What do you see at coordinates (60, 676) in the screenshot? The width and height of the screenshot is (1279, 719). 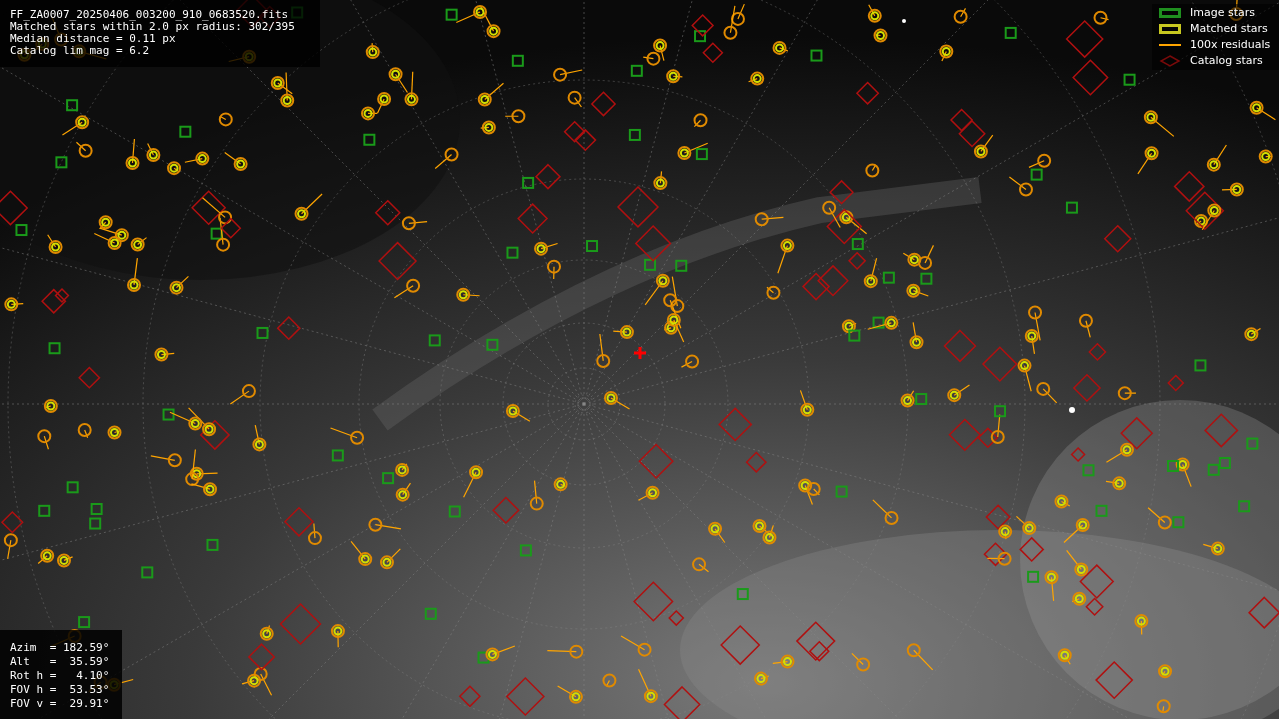 I see `pointing-text: Rot h = 4.10°` at bounding box center [60, 676].